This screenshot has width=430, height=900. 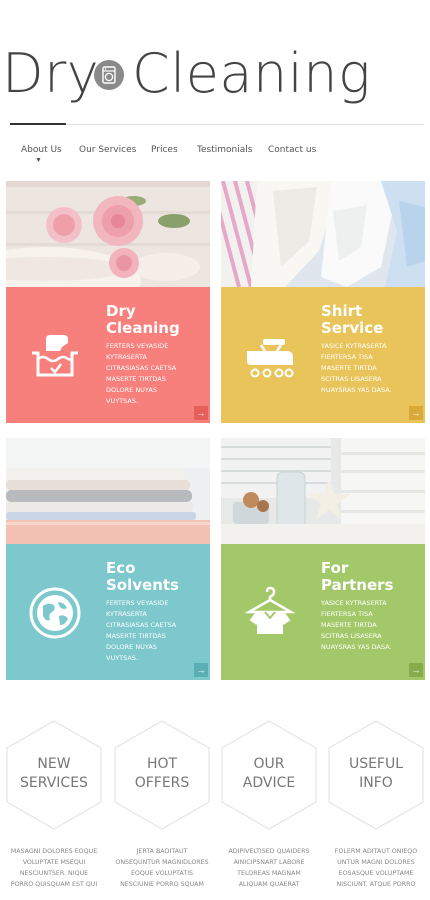 I want to click on nav-testimonials: Testimonials, so click(x=224, y=150).